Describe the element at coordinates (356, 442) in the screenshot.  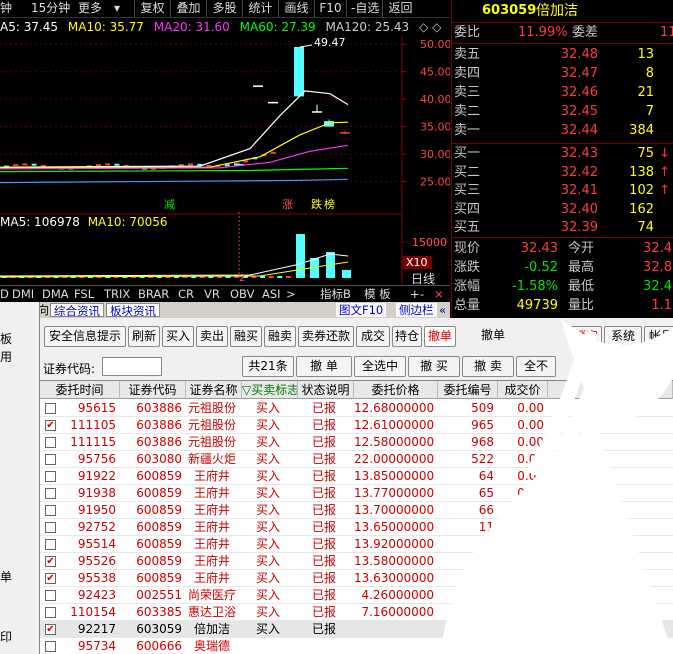
I see `table-row: 111115 603886 元祖股份 买入 已报 12.58000000 968 0.00` at that location.